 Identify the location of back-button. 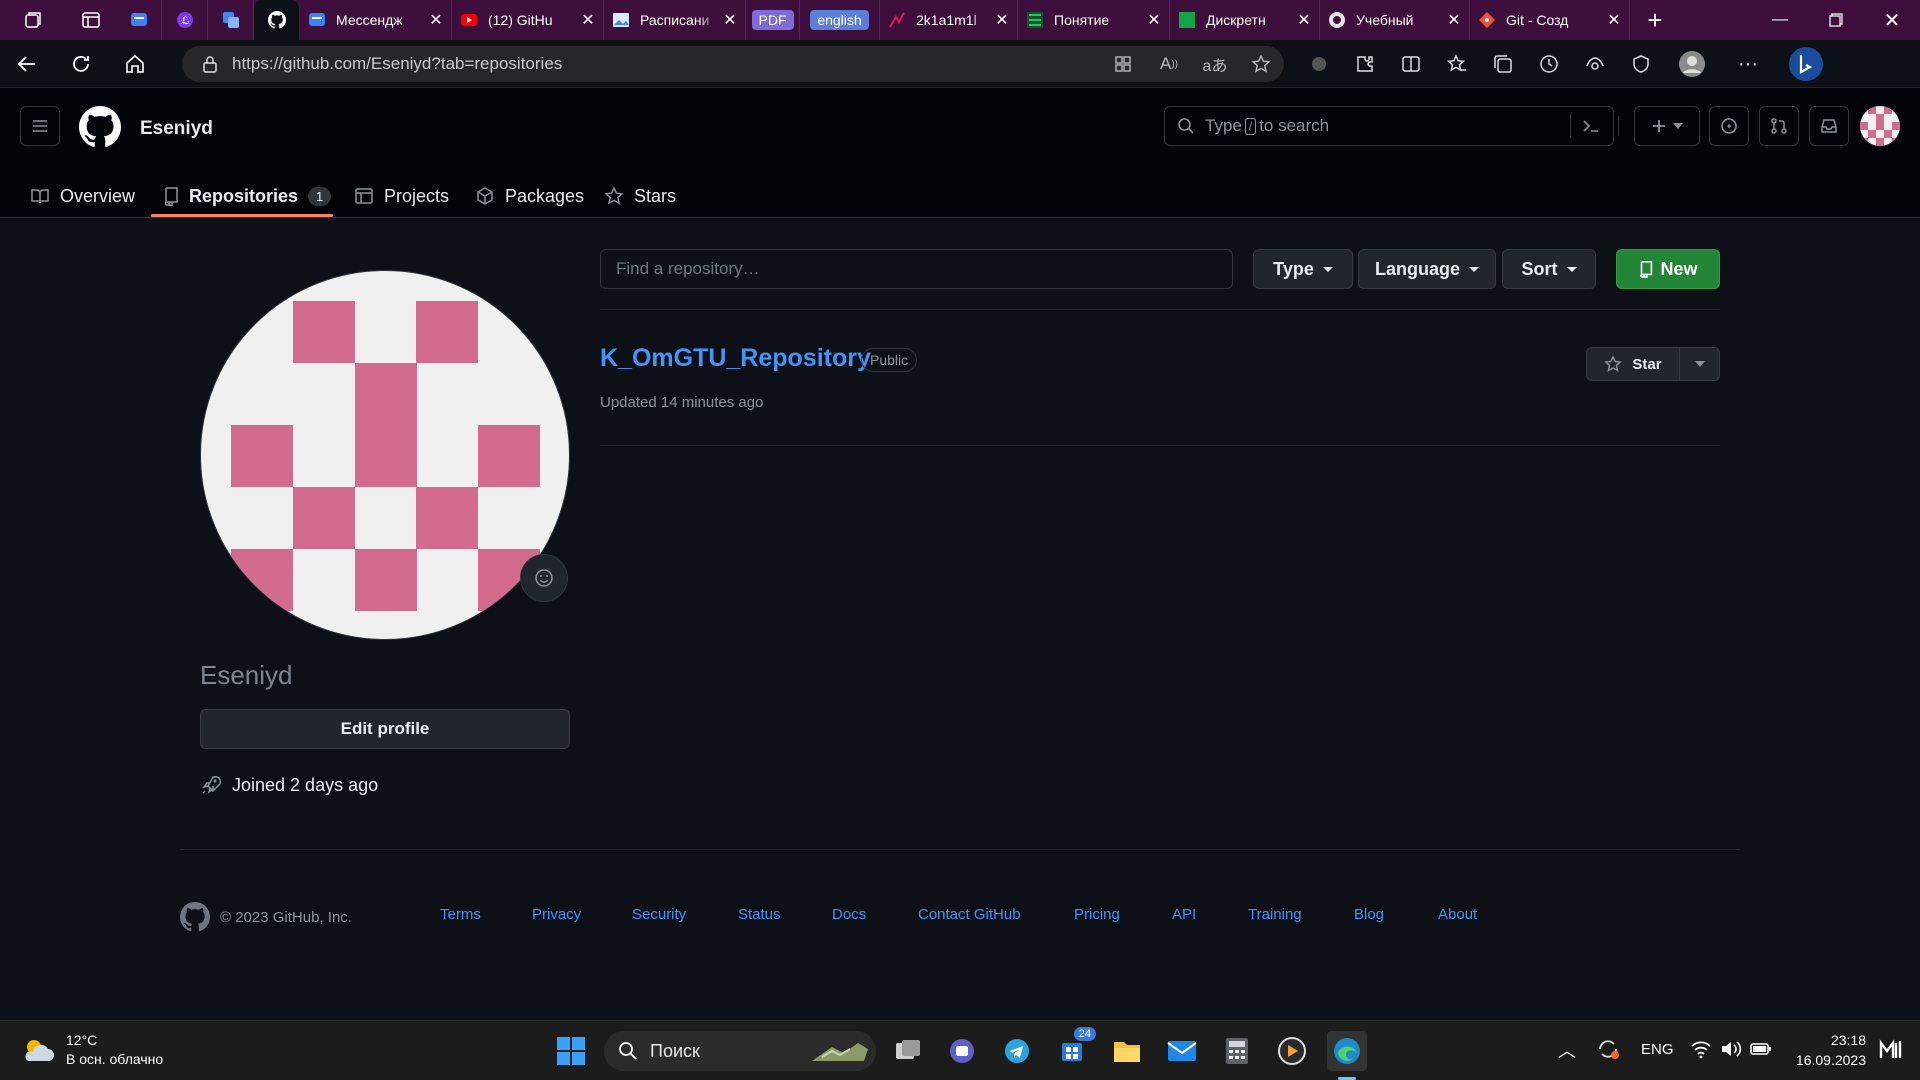
(27, 64).